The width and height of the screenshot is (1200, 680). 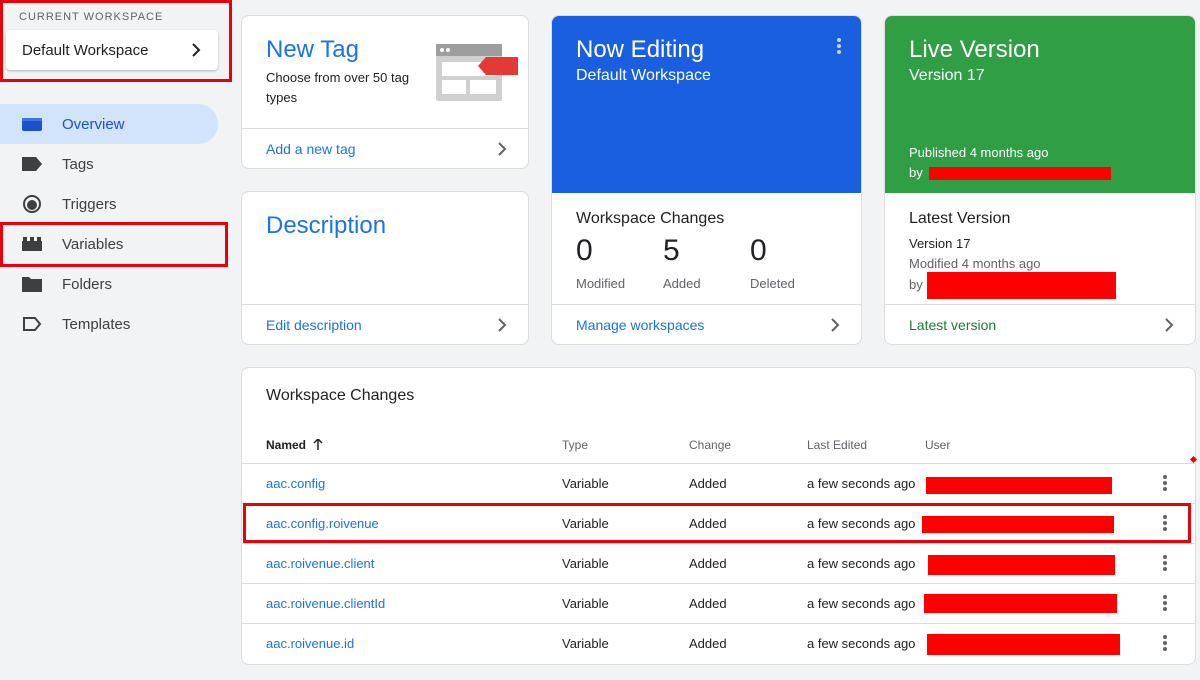 What do you see at coordinates (385, 324) in the screenshot?
I see `edit-description-link: Edit description` at bounding box center [385, 324].